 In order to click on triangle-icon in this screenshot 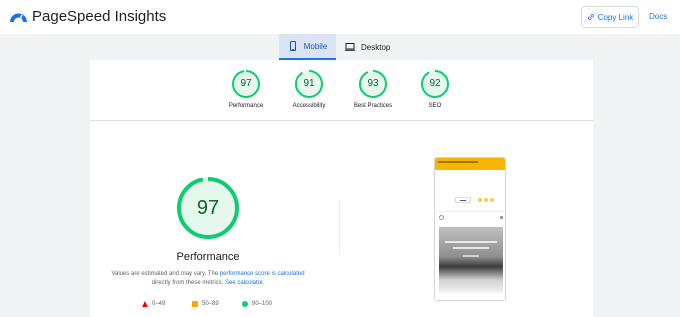, I will do `click(145, 304)`.